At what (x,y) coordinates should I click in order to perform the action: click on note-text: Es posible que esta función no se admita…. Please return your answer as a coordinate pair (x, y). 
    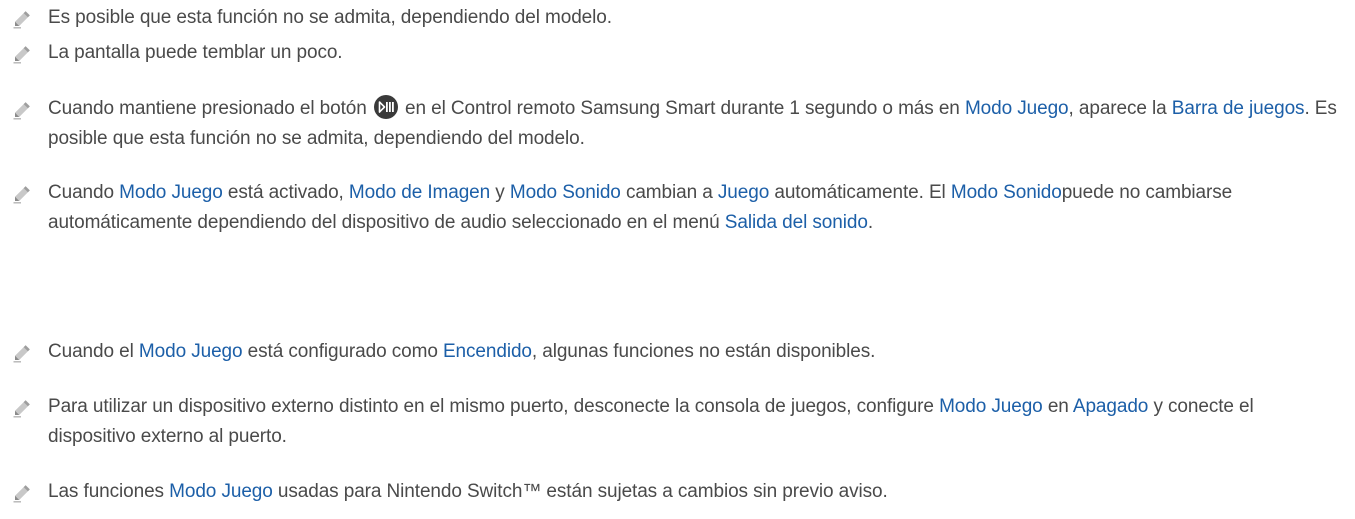
    Looking at the image, I should click on (693, 18).